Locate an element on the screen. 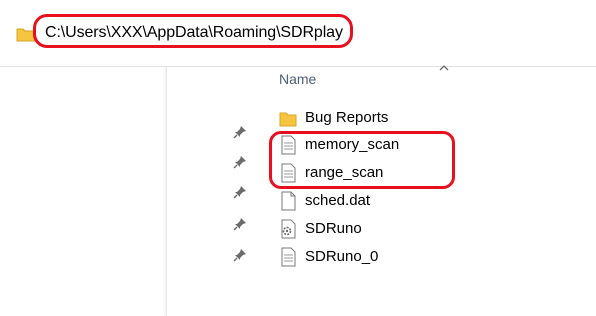 This screenshot has height=316, width=596. file-name: SDRuno is located at coordinates (333, 228).